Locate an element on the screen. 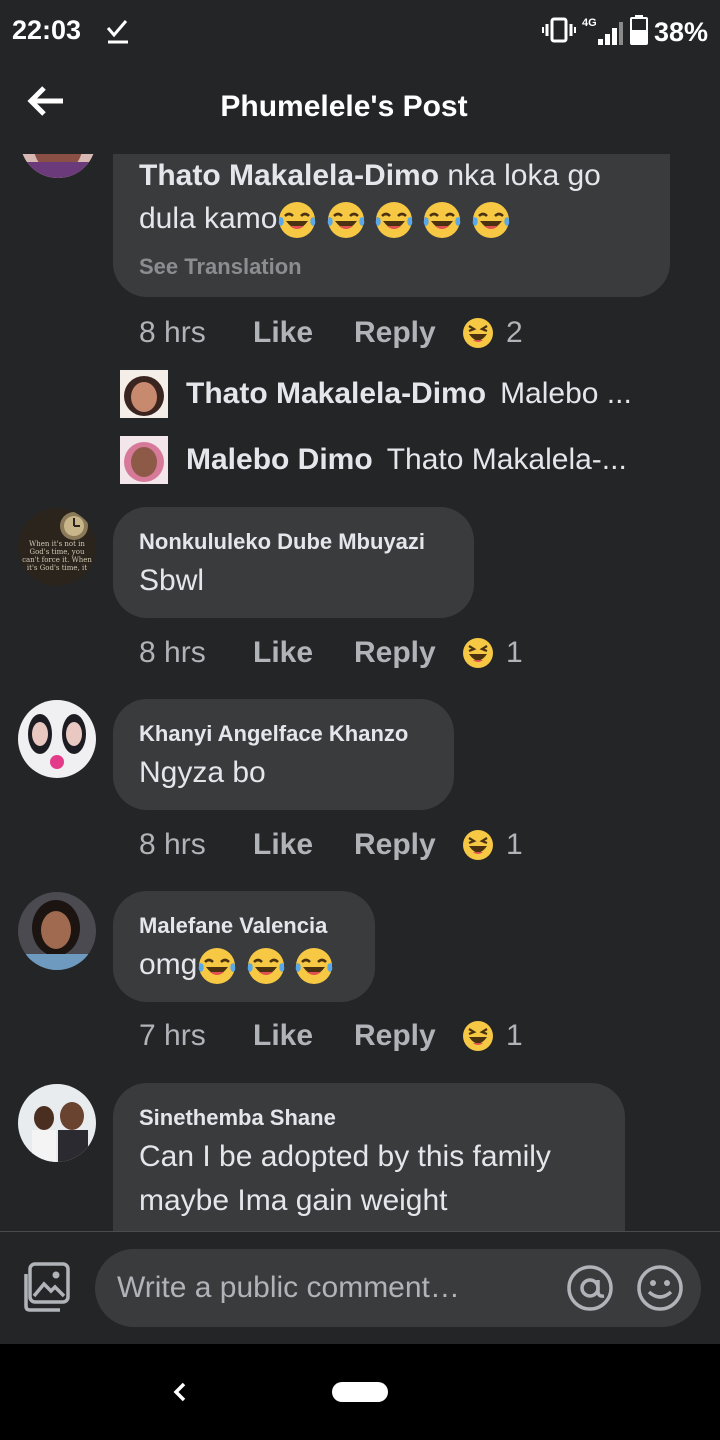  post-header: Phumelele's Post is located at coordinates (360, 108).